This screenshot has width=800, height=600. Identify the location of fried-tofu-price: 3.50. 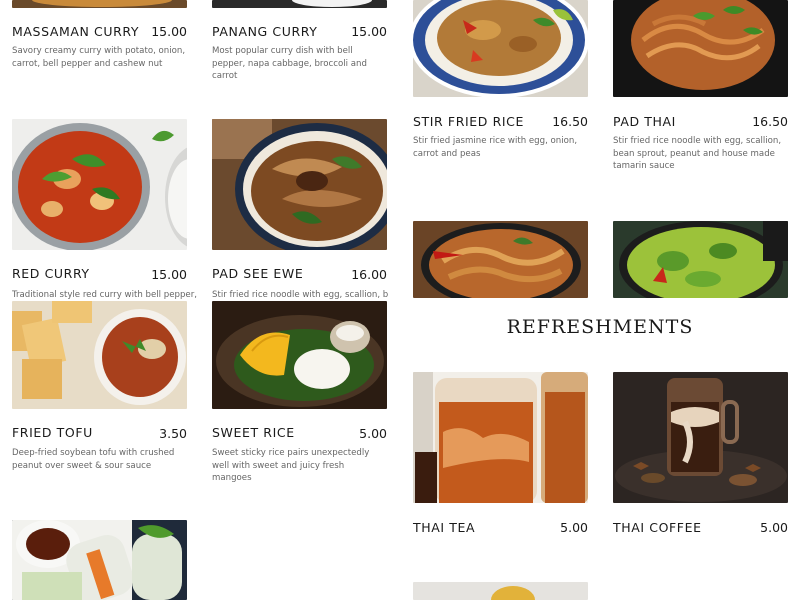
(173, 433).